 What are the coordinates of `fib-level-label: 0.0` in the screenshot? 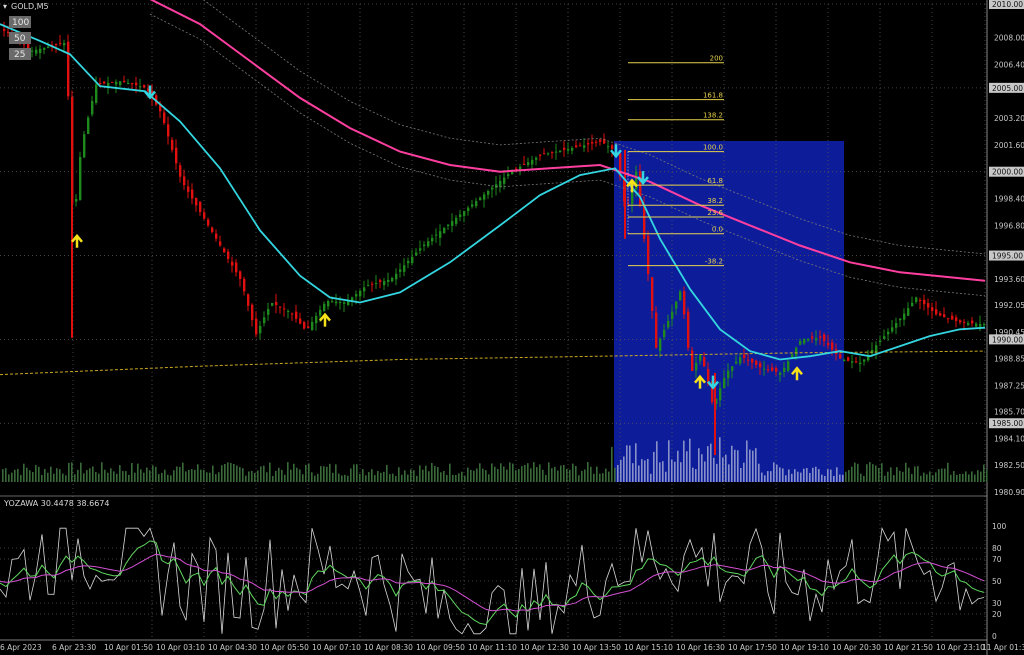 It's located at (717, 230).